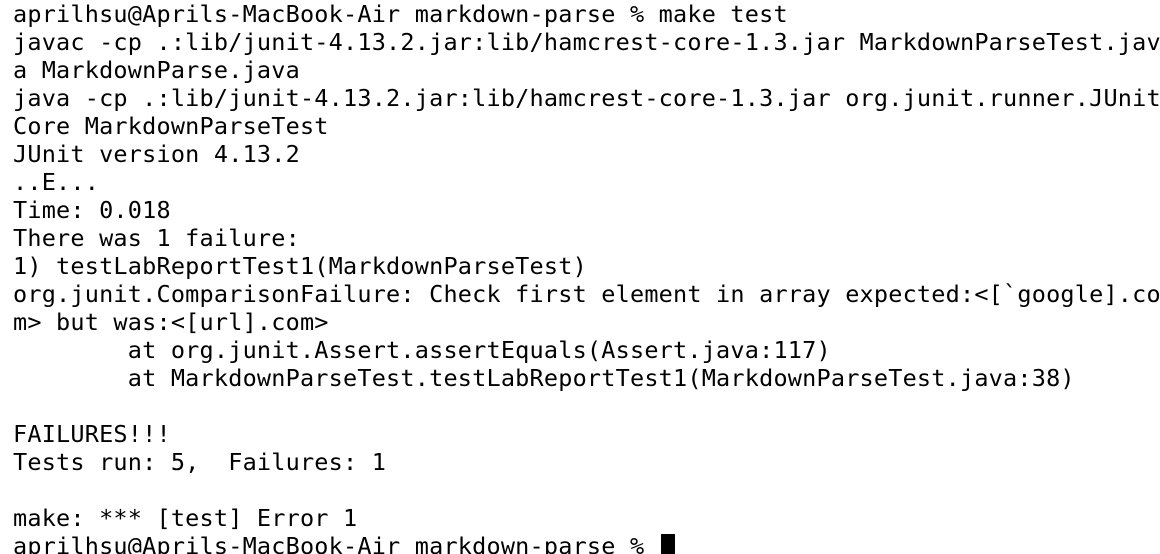 The height and width of the screenshot is (554, 1160). What do you see at coordinates (92, 210) in the screenshot?
I see `terminal-line-time: Time: 0.018` at bounding box center [92, 210].